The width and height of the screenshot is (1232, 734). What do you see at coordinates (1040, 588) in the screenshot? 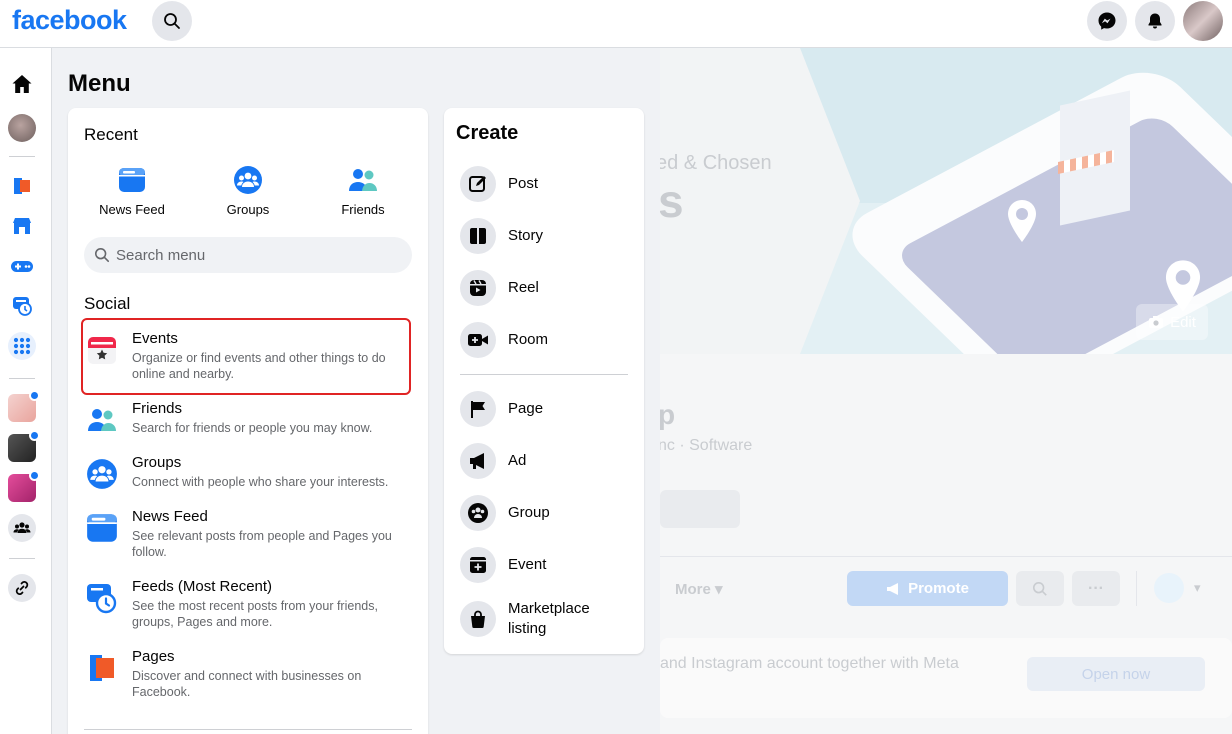
I see `background-search-button` at bounding box center [1040, 588].